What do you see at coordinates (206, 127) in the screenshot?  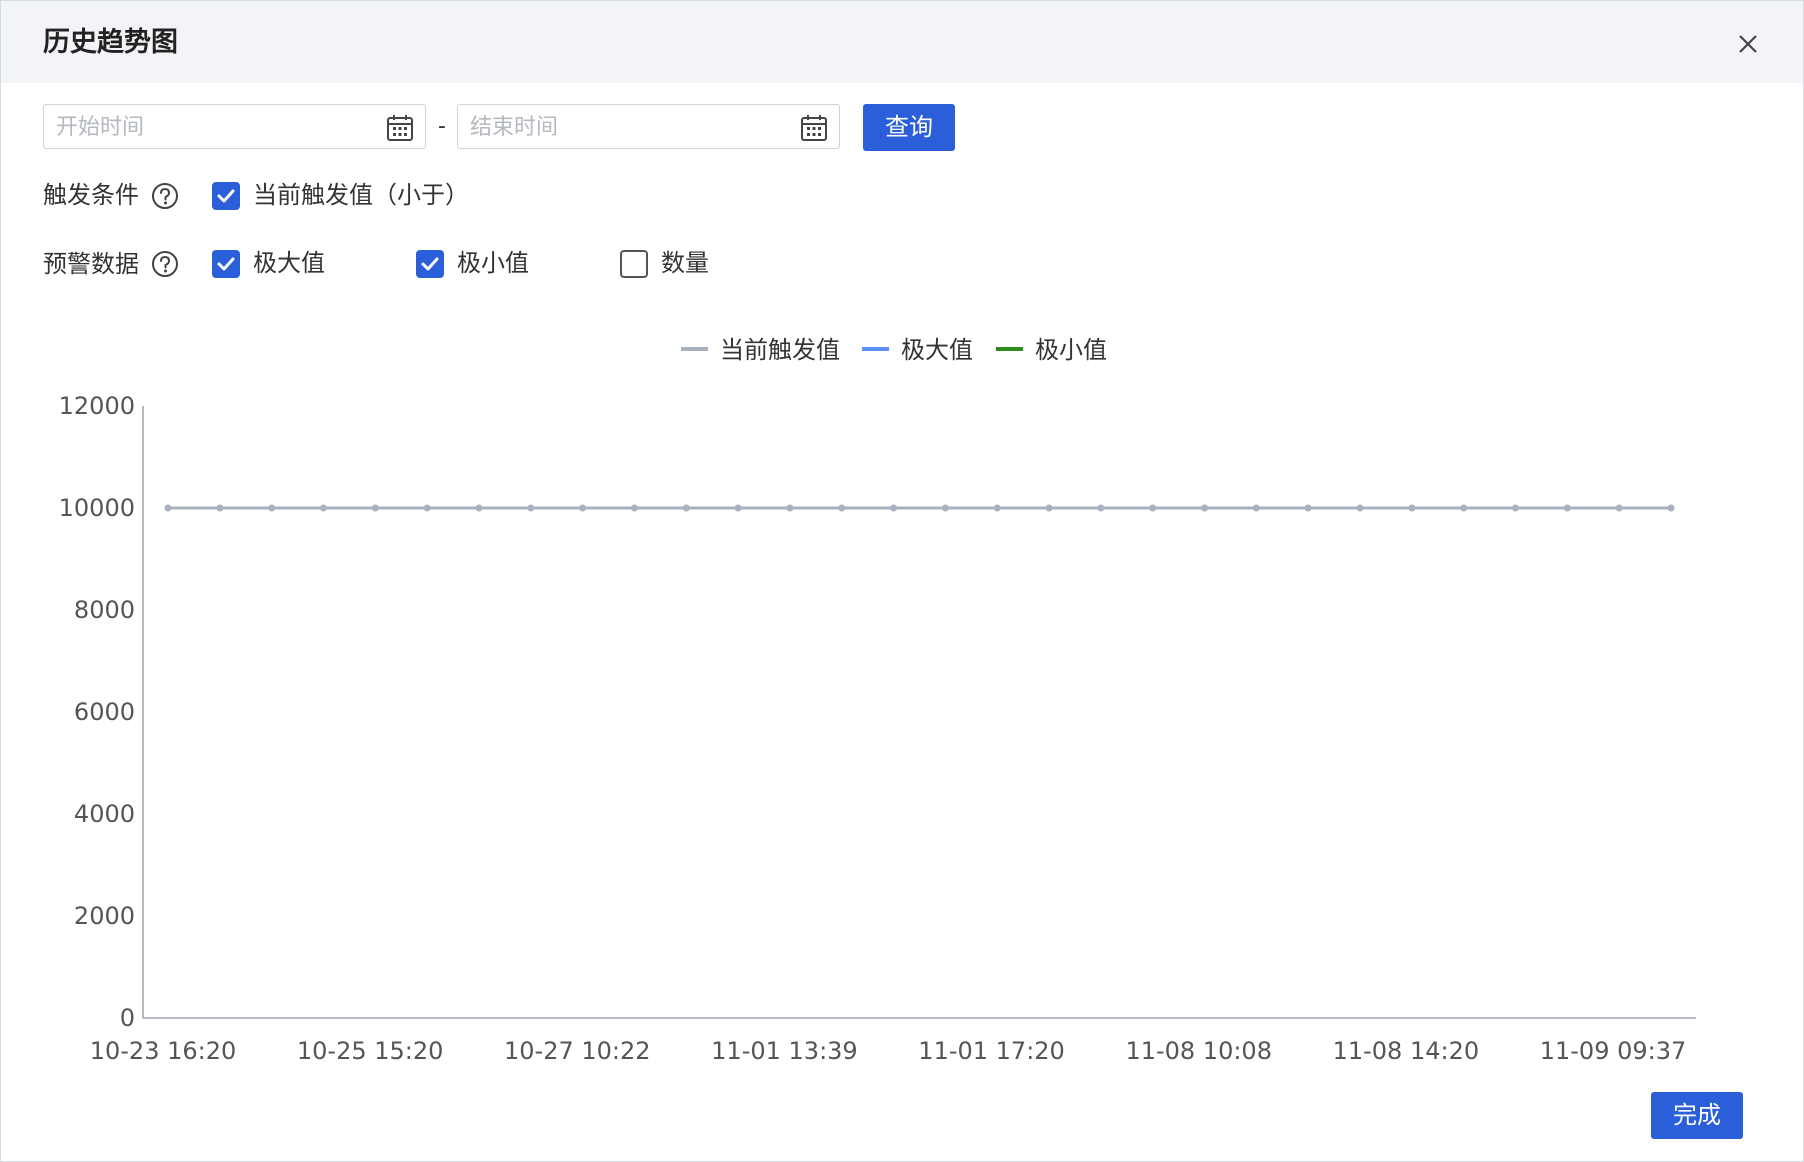 I see `start-date-input` at bounding box center [206, 127].